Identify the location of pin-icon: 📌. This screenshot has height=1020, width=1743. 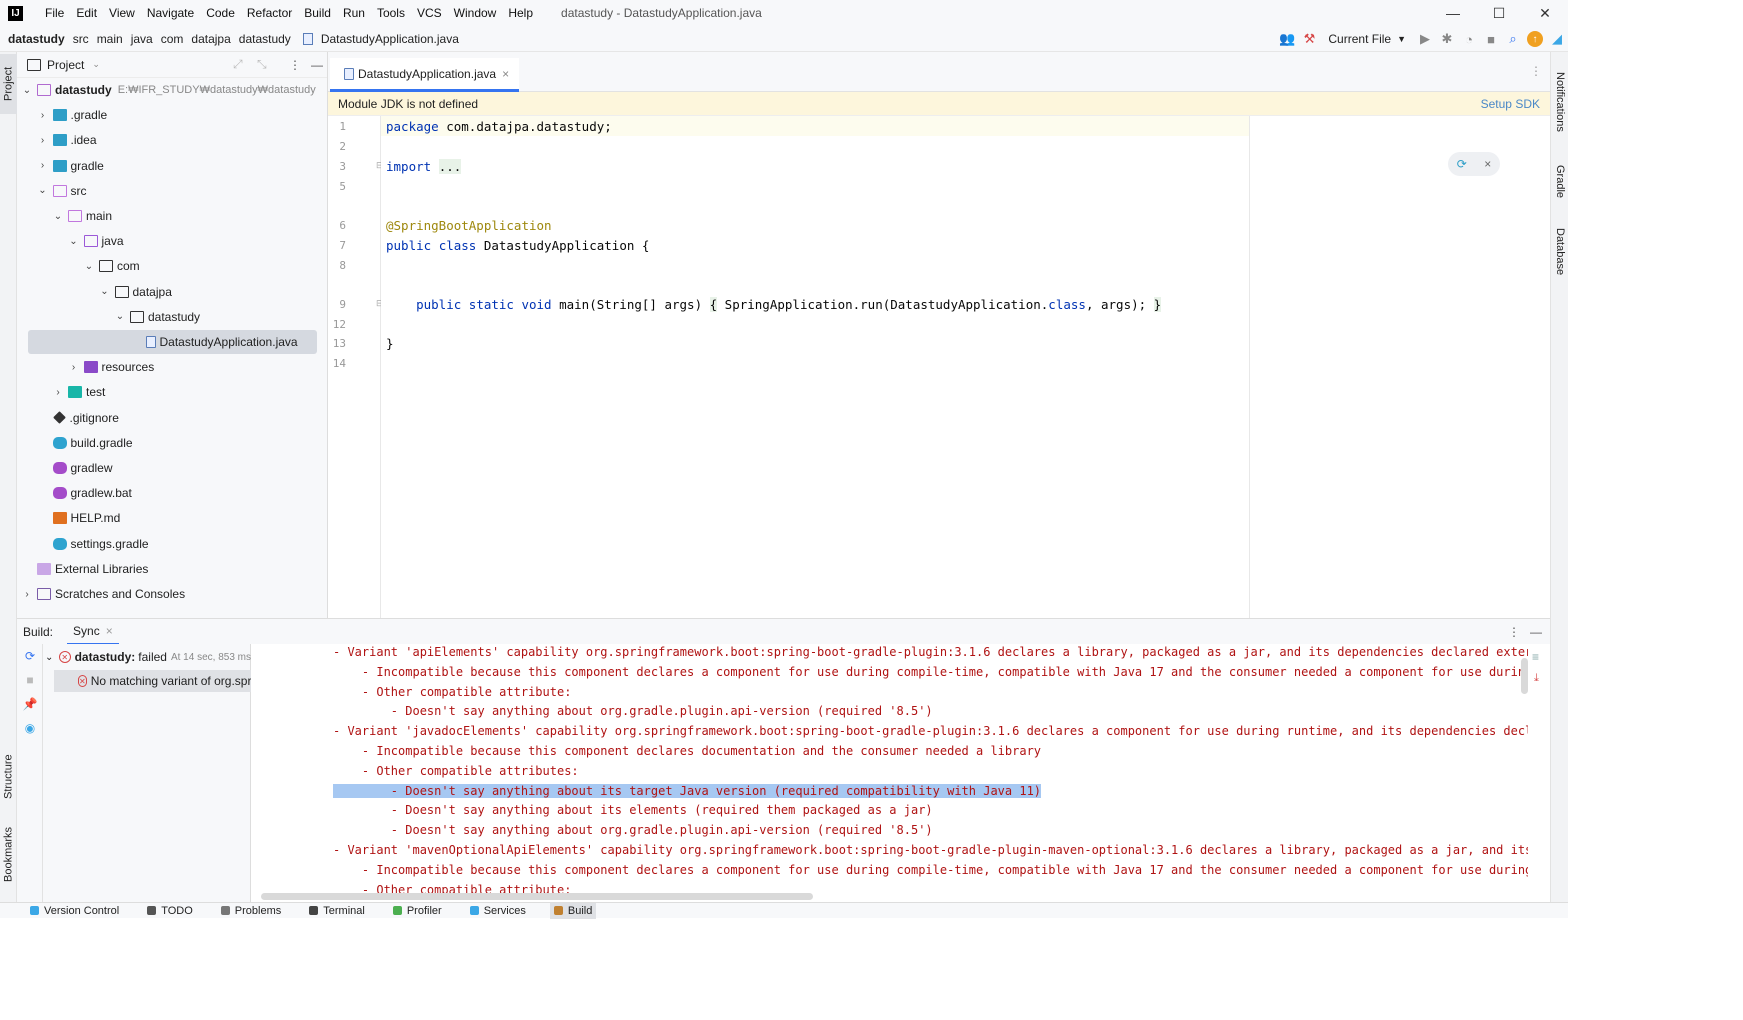
(30, 704).